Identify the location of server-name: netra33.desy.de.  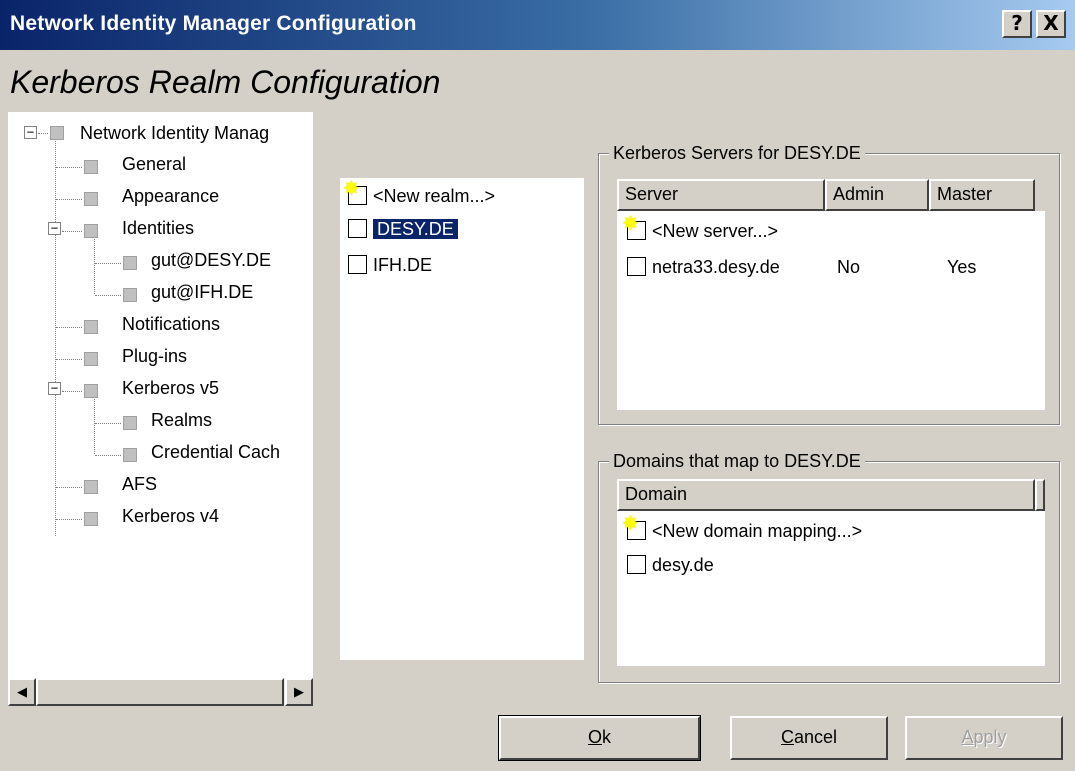
(716, 267).